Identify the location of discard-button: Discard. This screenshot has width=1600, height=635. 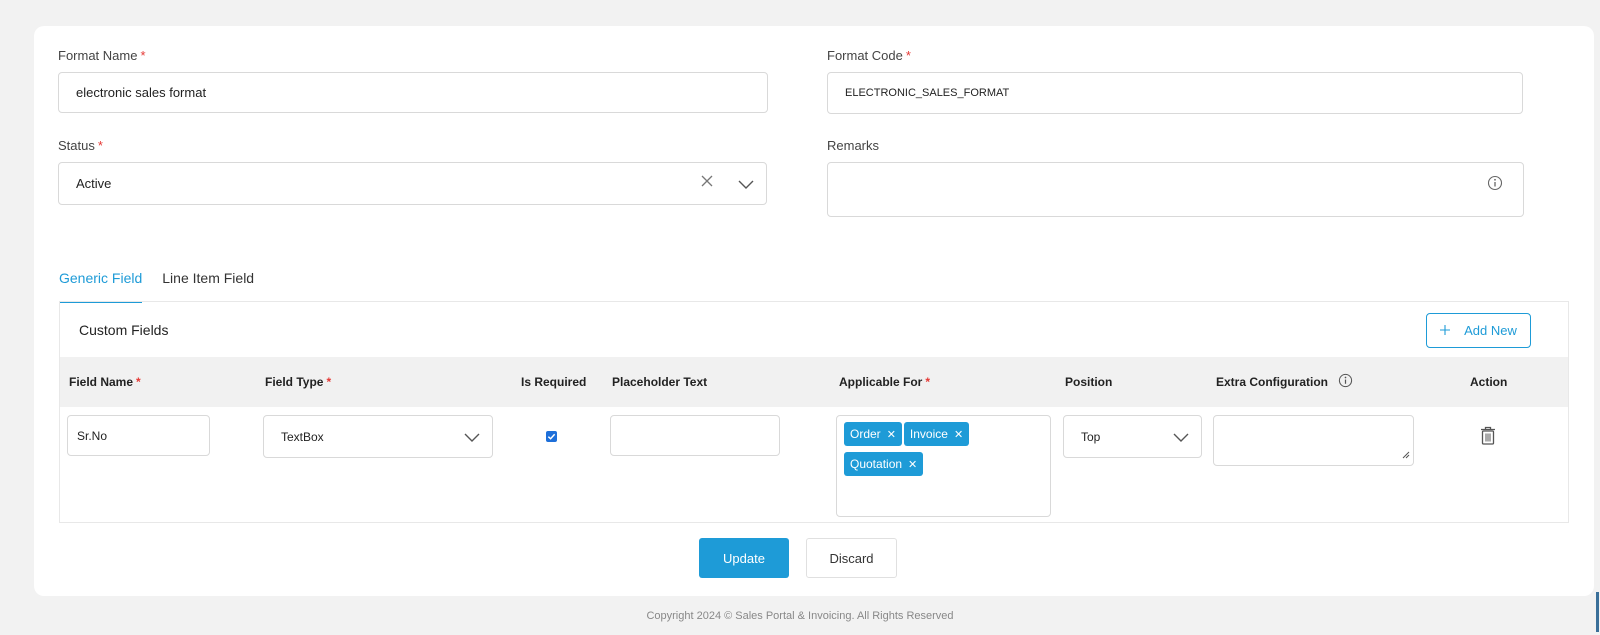
(851, 558).